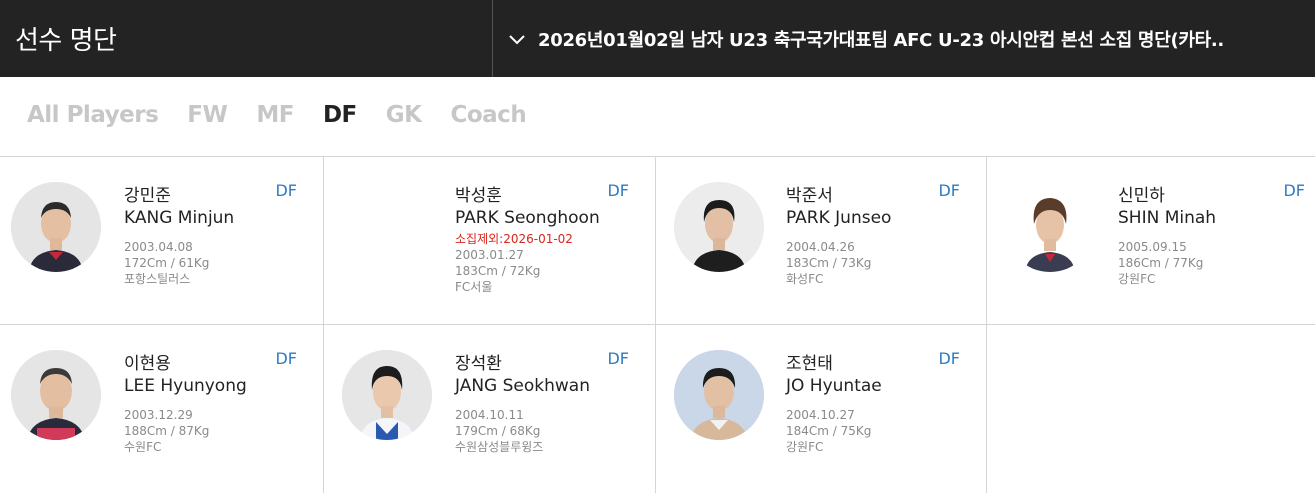  Describe the element at coordinates (498, 431) in the screenshot. I see `player-body: 179Cm / 68Kg` at that location.